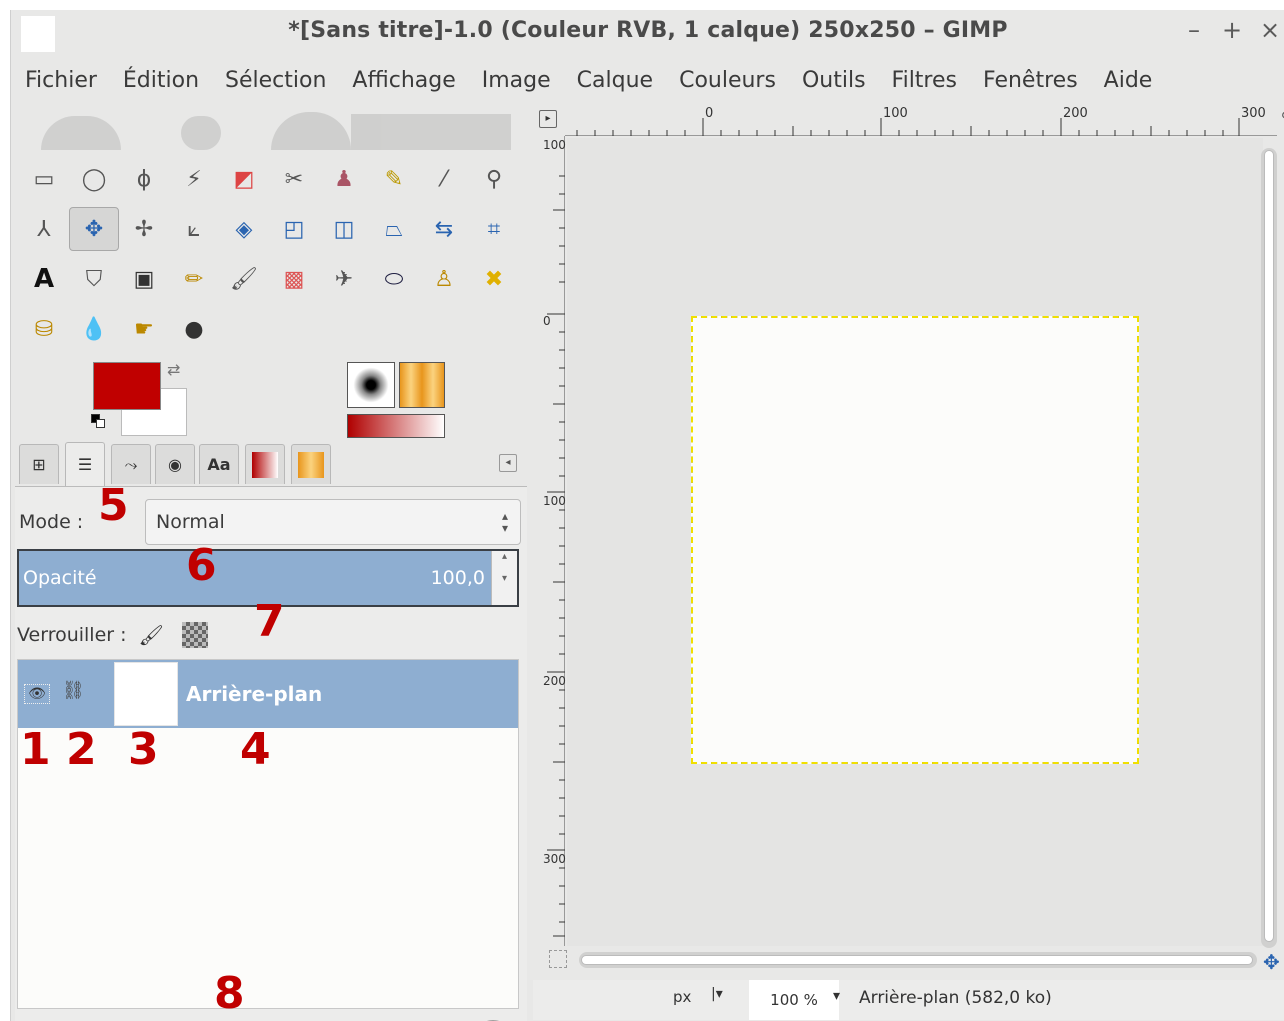 This screenshot has width=1284, height=1021. I want to click on menu-couleurs: Couleurs, so click(727, 80).